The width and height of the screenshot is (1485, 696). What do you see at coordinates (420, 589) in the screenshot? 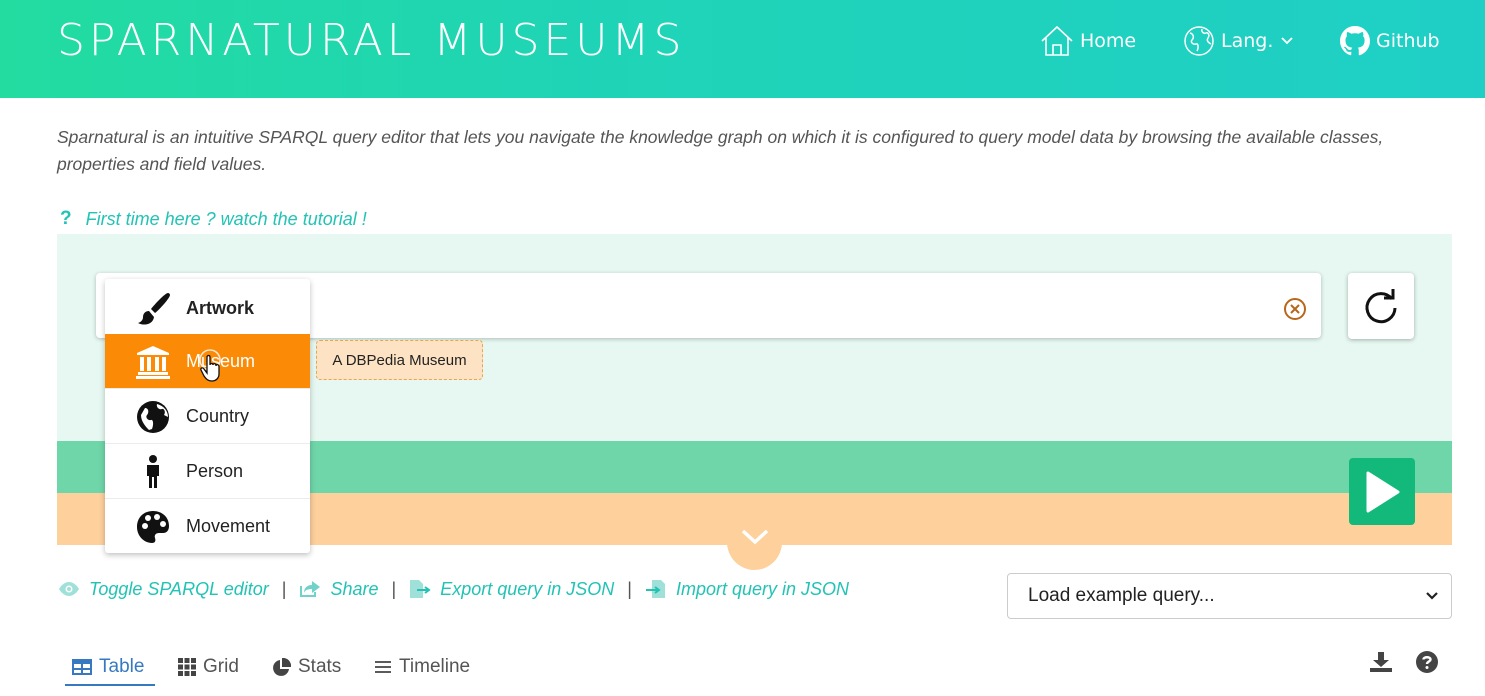
I see `file-export-icon` at bounding box center [420, 589].